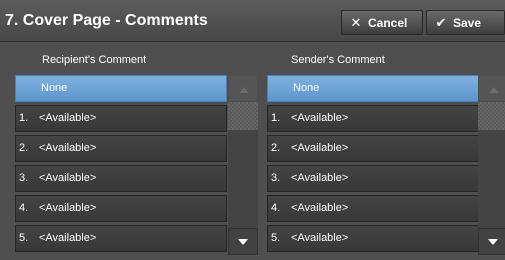 This screenshot has height=260, width=505. I want to click on recipient-item-2: 2. <Available>, so click(121, 148).